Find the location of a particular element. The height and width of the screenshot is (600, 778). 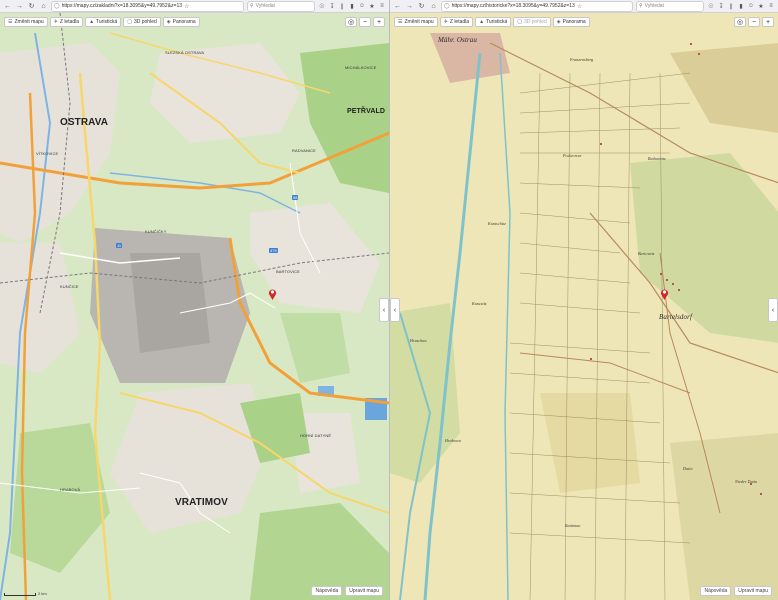

place-label: KUNČIČKY is located at coordinates (156, 231).